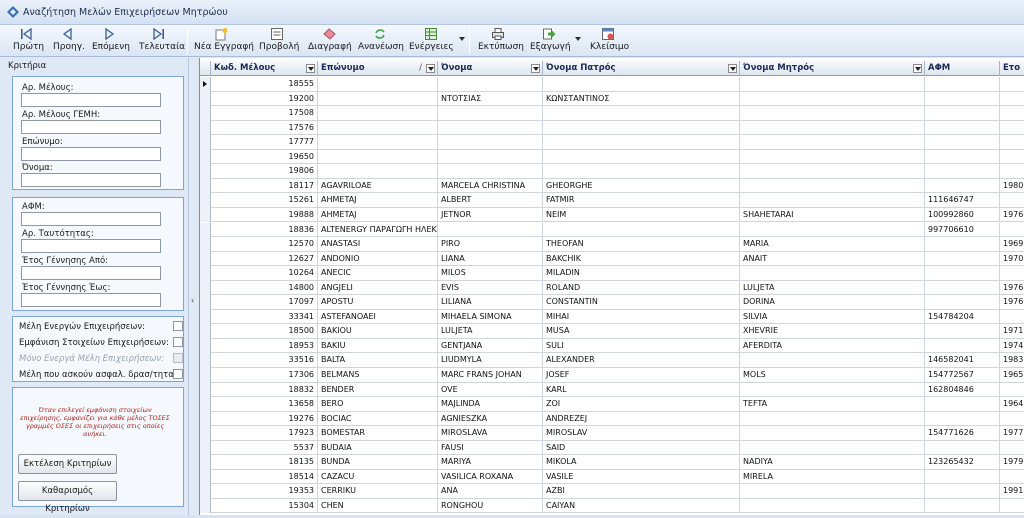 The width and height of the screenshot is (1024, 518). I want to click on cell-member-code: 17097, so click(264, 302).